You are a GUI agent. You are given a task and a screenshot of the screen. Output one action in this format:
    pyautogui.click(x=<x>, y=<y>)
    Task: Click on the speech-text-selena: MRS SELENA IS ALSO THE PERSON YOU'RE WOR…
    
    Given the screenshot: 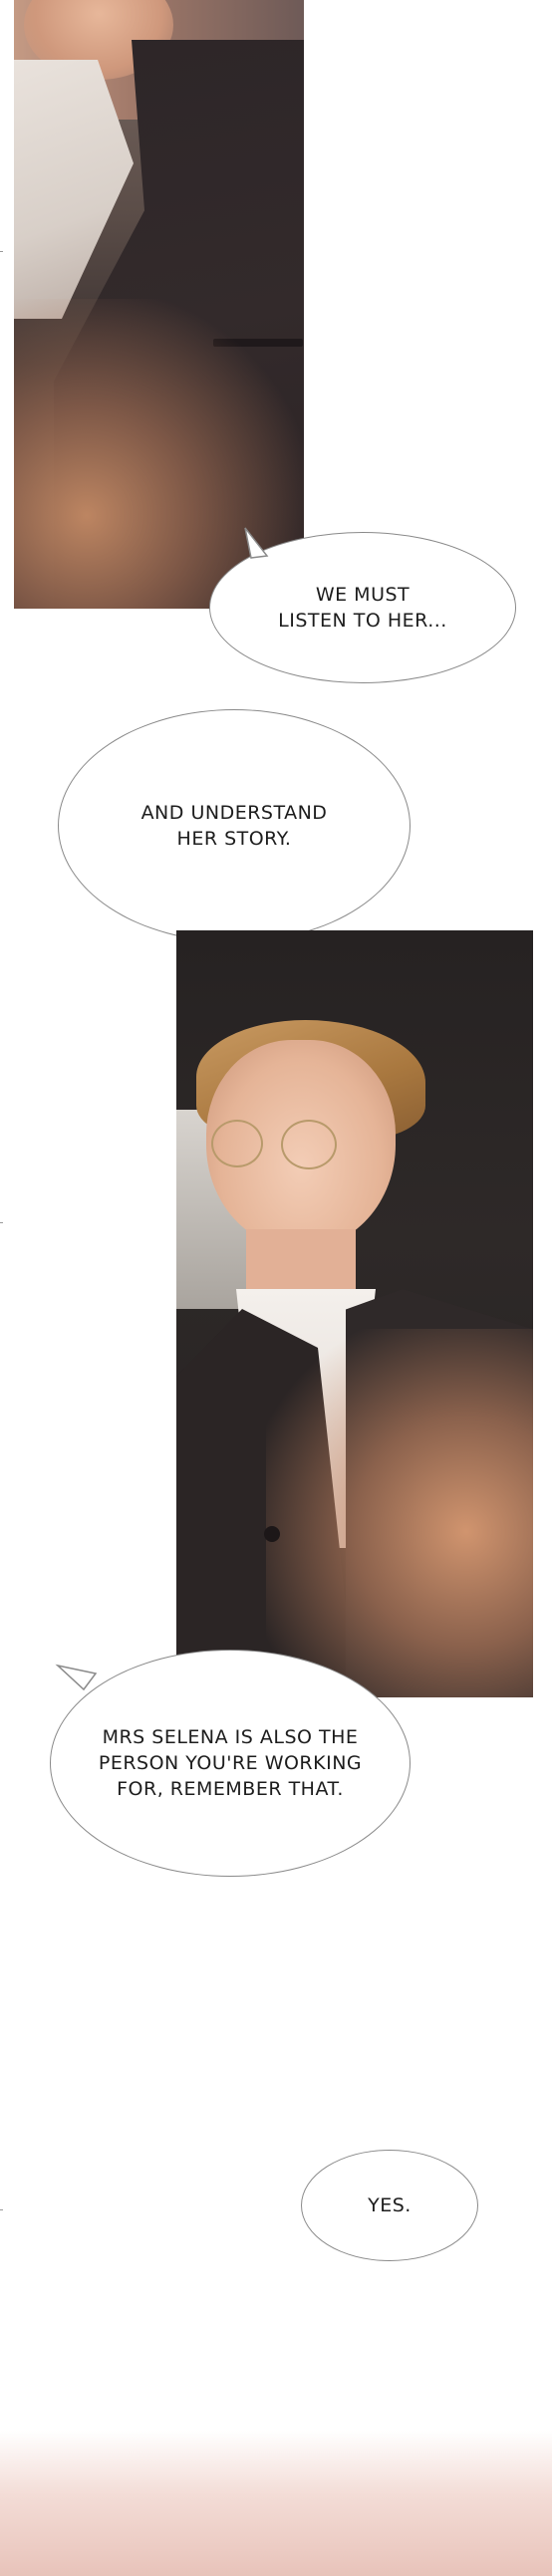 What is the action you would take?
    pyautogui.click(x=230, y=1763)
    